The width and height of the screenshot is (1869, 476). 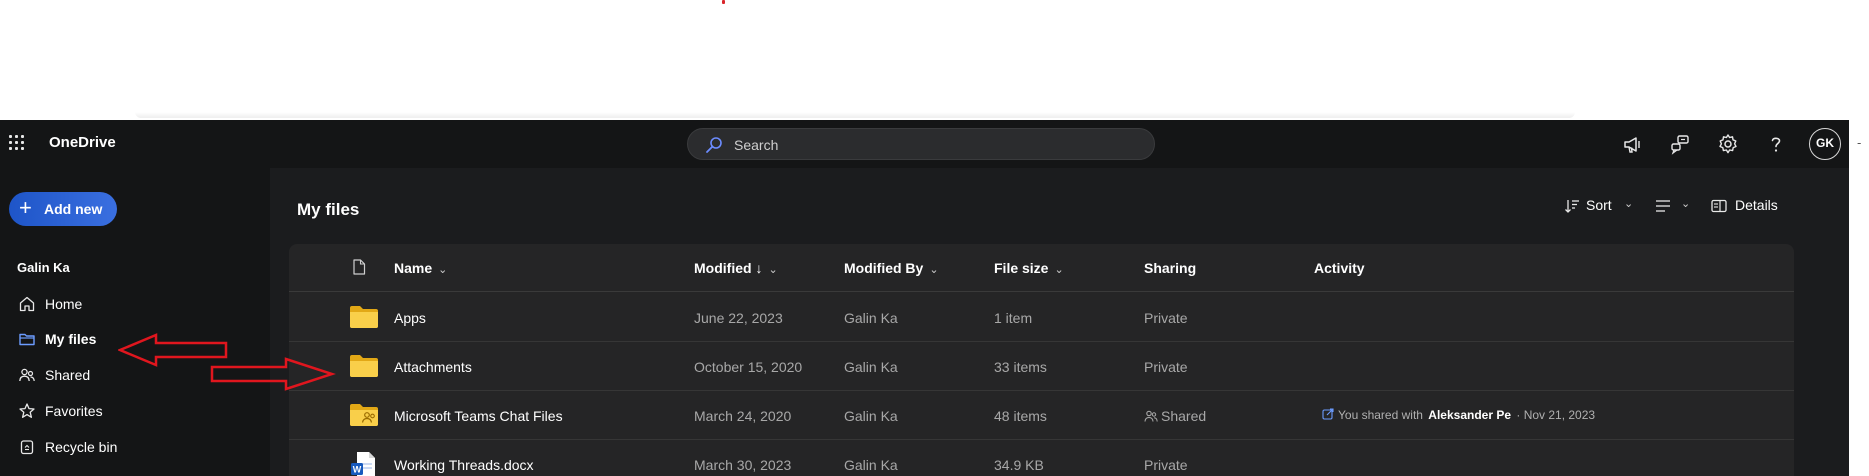 What do you see at coordinates (413, 268) in the screenshot?
I see `column-label: Name` at bounding box center [413, 268].